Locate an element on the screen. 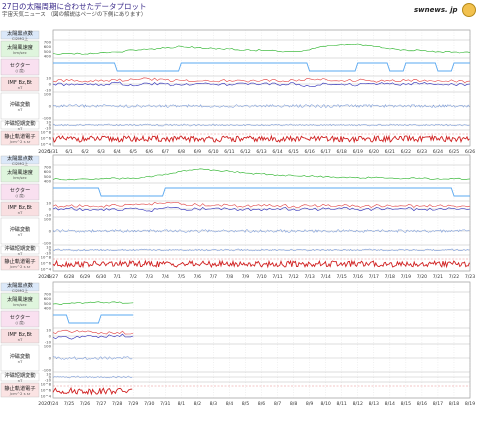 The image size is (480, 423). series-line-wind_speed is located at coordinates (93, 303).